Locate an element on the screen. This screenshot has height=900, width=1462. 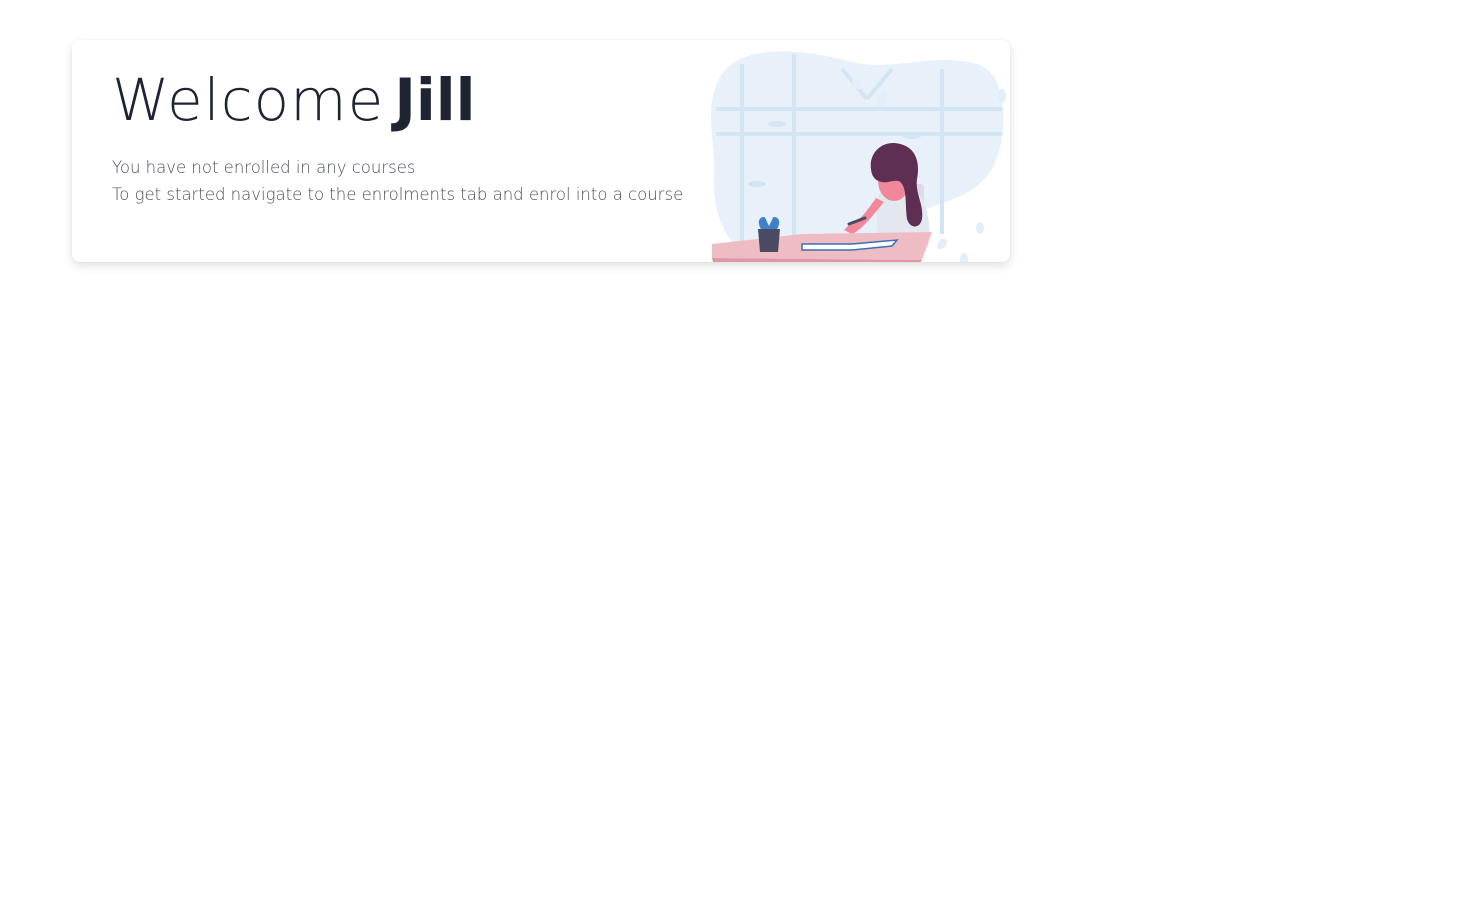
welcome-heading: Welcome Jill is located at coordinates (397, 100).